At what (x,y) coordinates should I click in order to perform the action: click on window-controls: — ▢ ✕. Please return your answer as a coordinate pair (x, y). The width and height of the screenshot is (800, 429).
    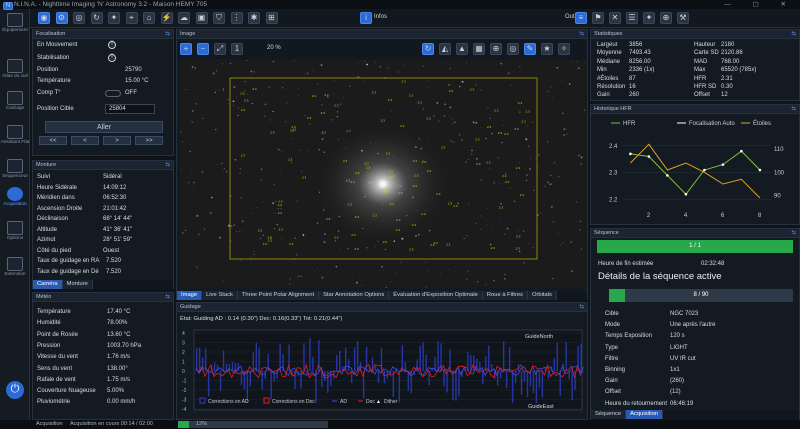
    Looking at the image, I should click on (760, 4).